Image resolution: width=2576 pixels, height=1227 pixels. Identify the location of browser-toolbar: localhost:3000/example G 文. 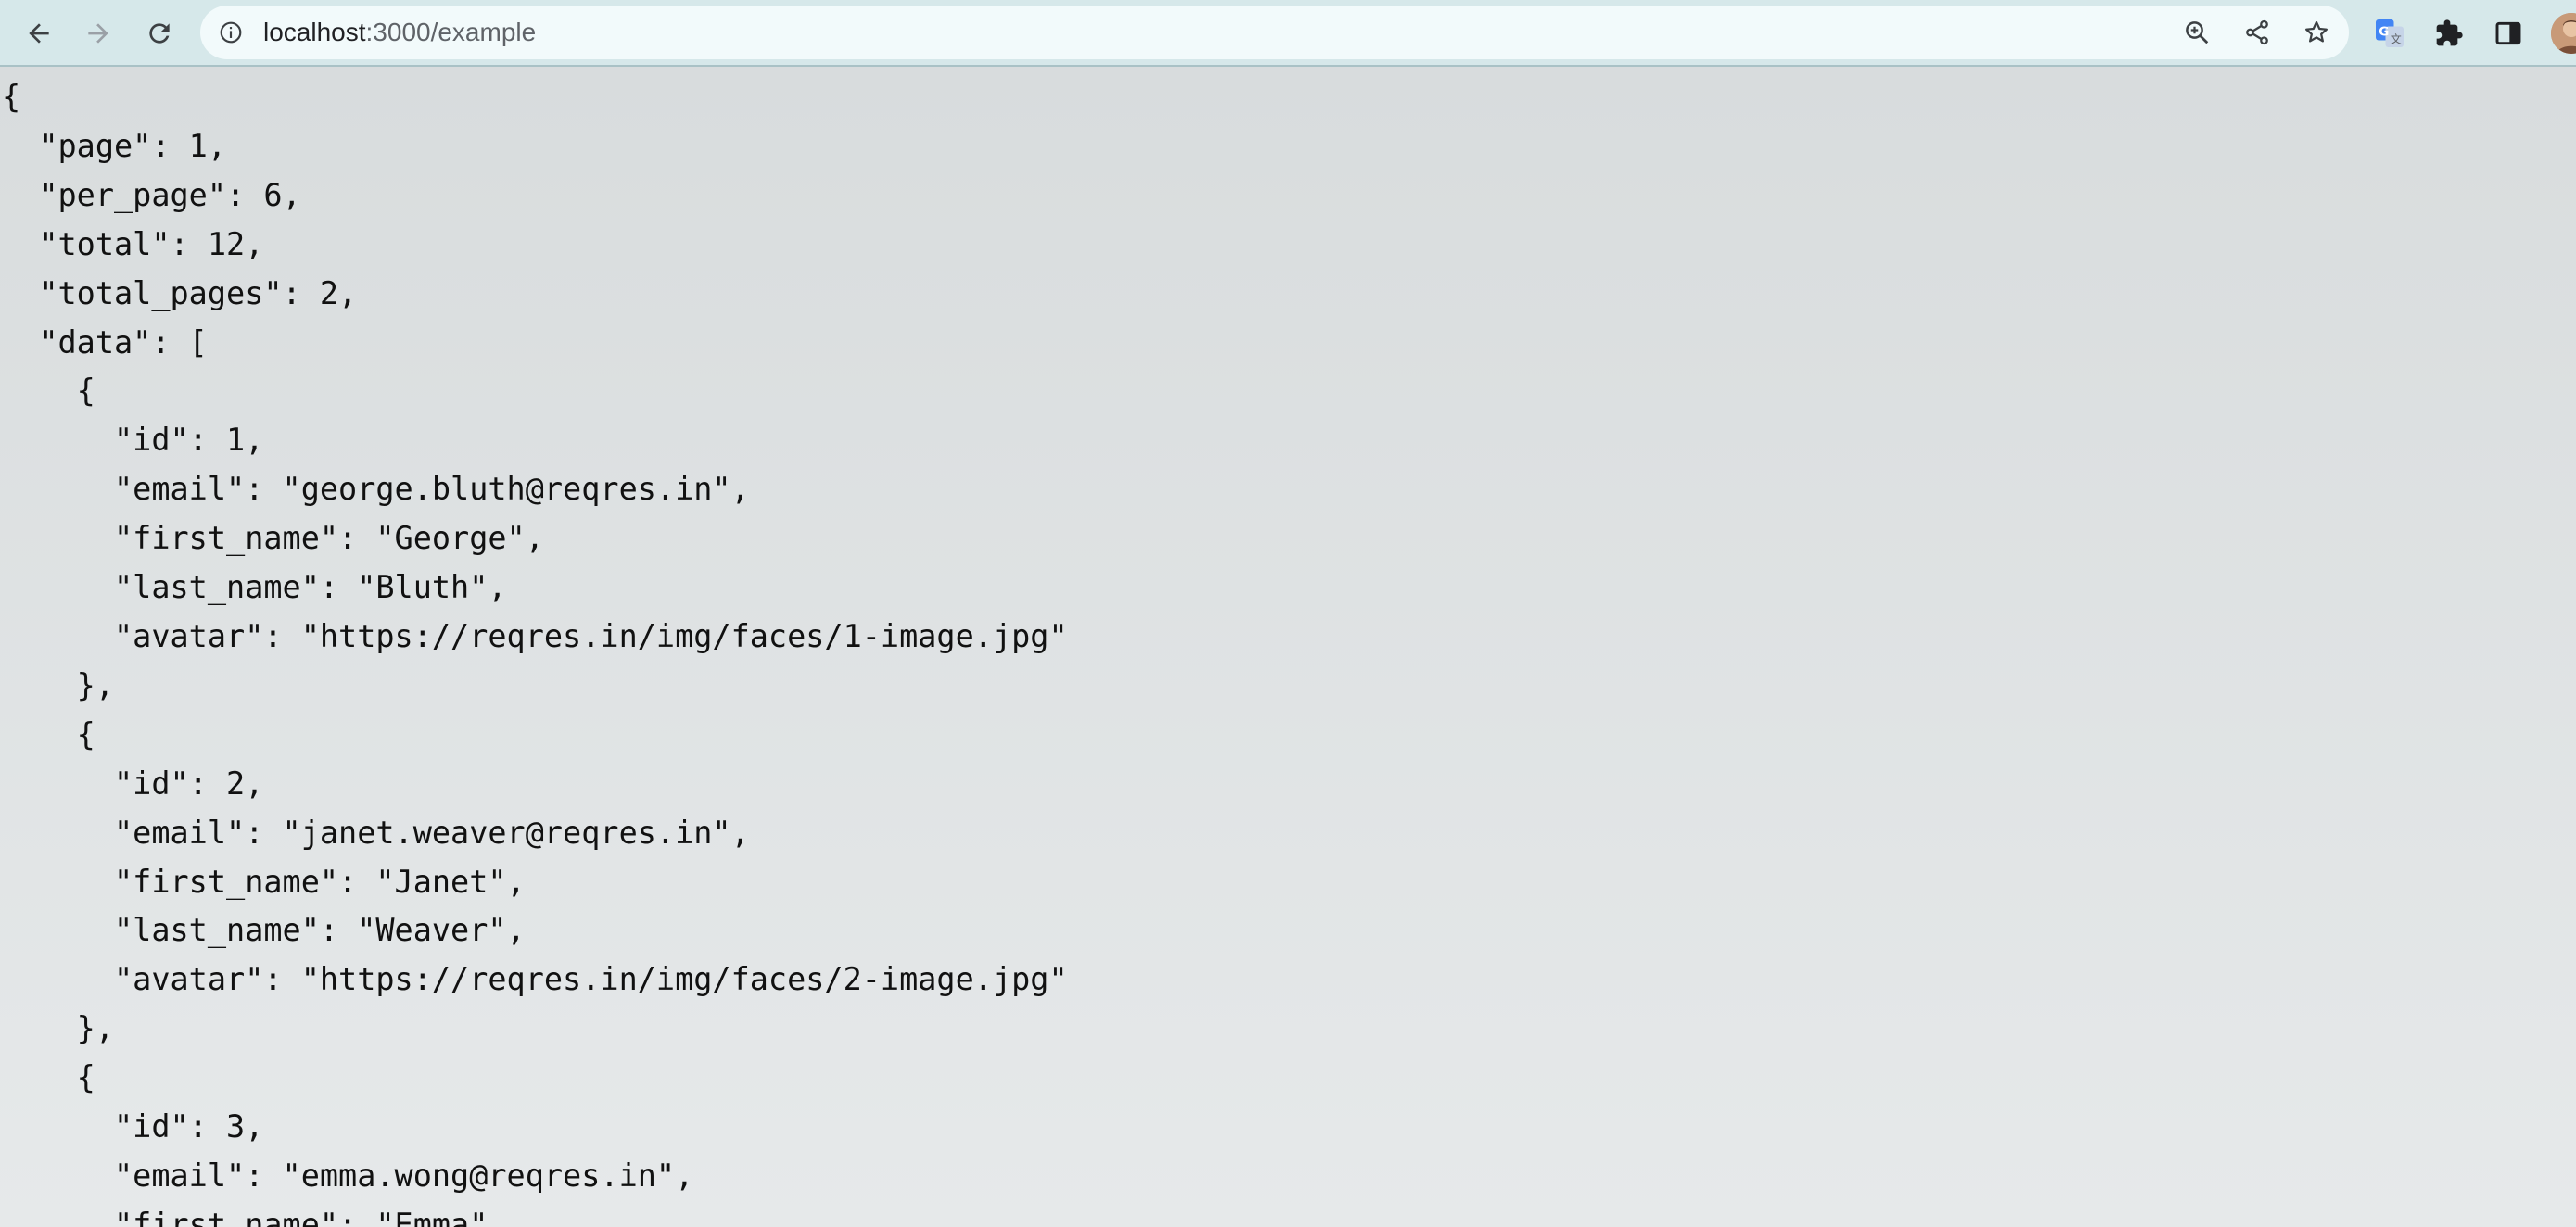
(1288, 34).